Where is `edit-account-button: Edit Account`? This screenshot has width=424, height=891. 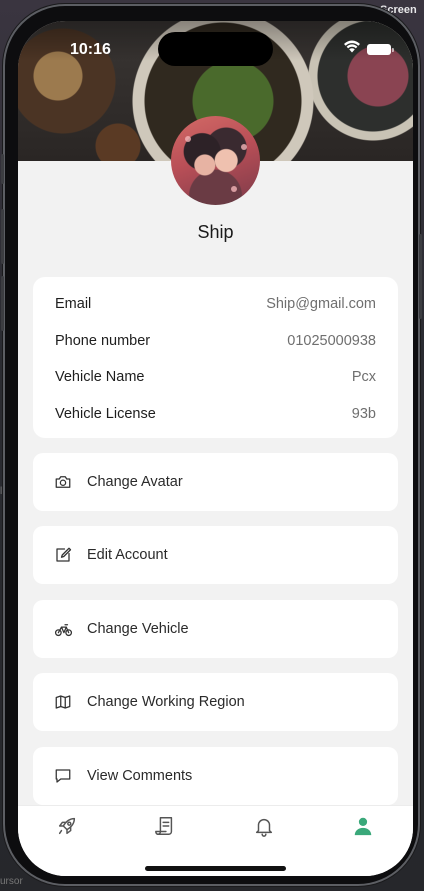 edit-account-button: Edit Account is located at coordinates (215, 555).